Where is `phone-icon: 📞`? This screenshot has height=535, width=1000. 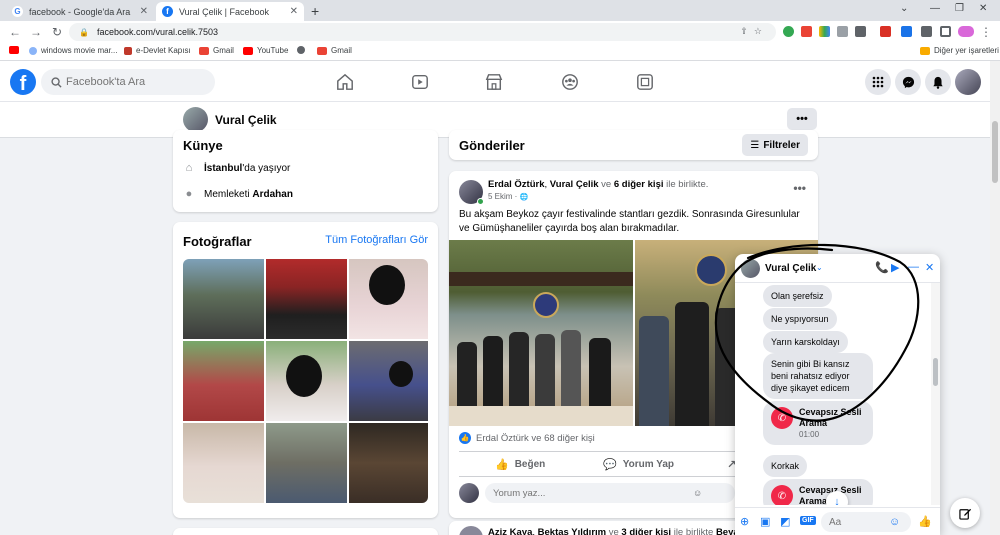 phone-icon: 📞 is located at coordinates (882, 267).